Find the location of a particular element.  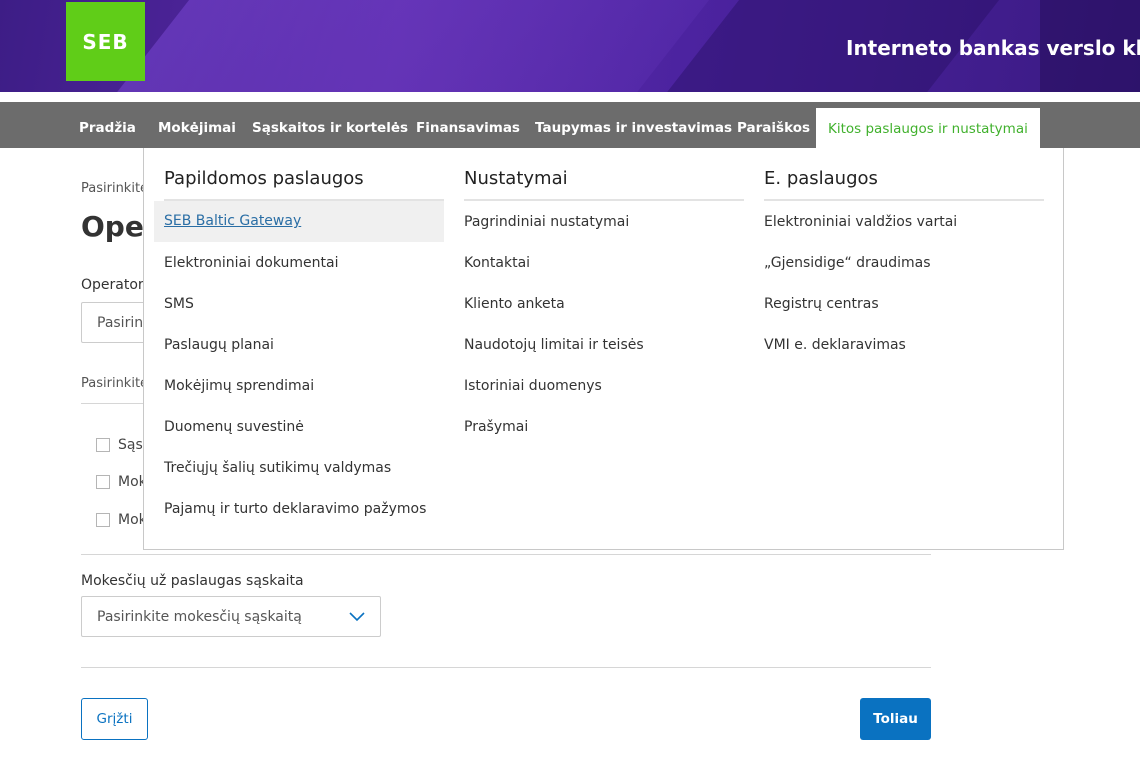

nav-item-taupymas: Taupymas ir investavimas is located at coordinates (633, 125).